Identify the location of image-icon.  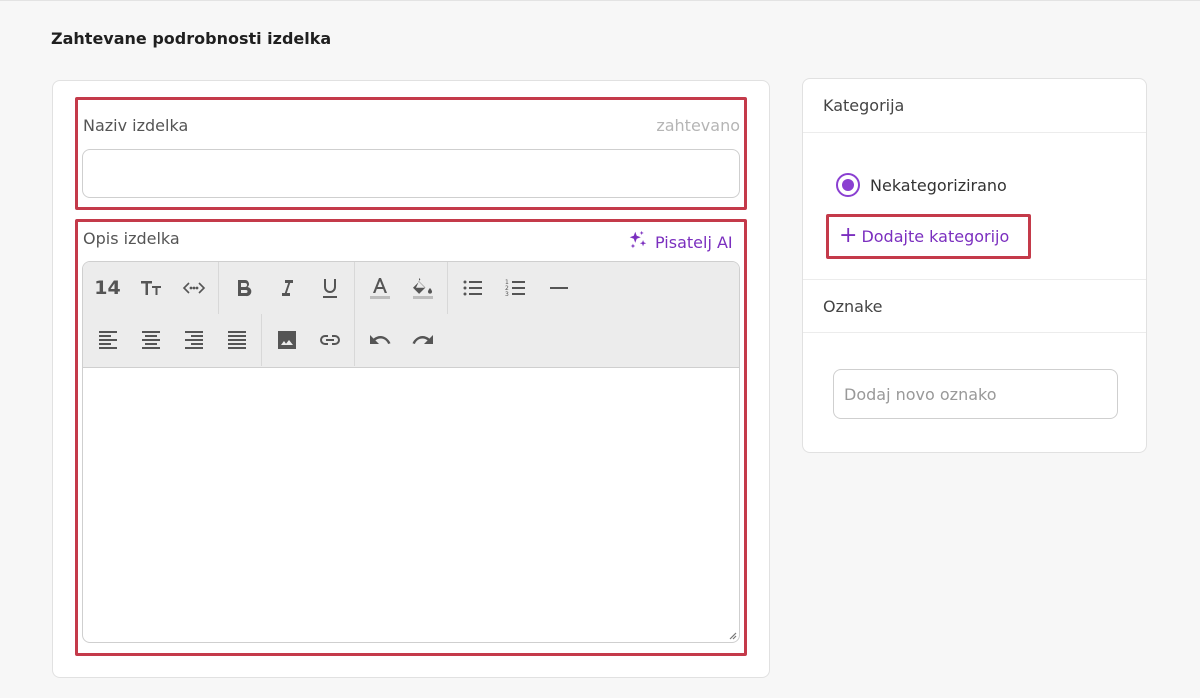
(286, 340).